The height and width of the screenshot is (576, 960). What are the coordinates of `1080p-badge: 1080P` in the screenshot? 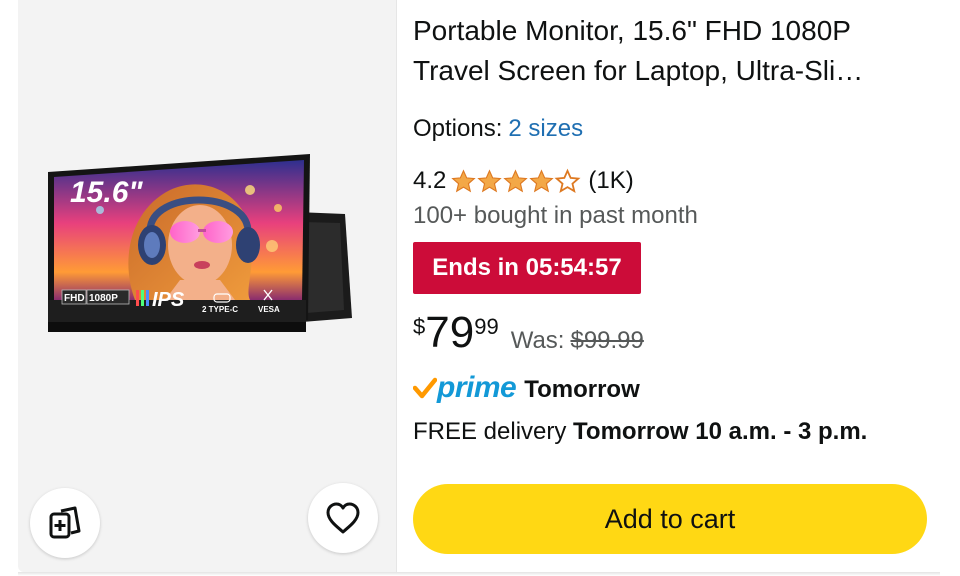 It's located at (103, 298).